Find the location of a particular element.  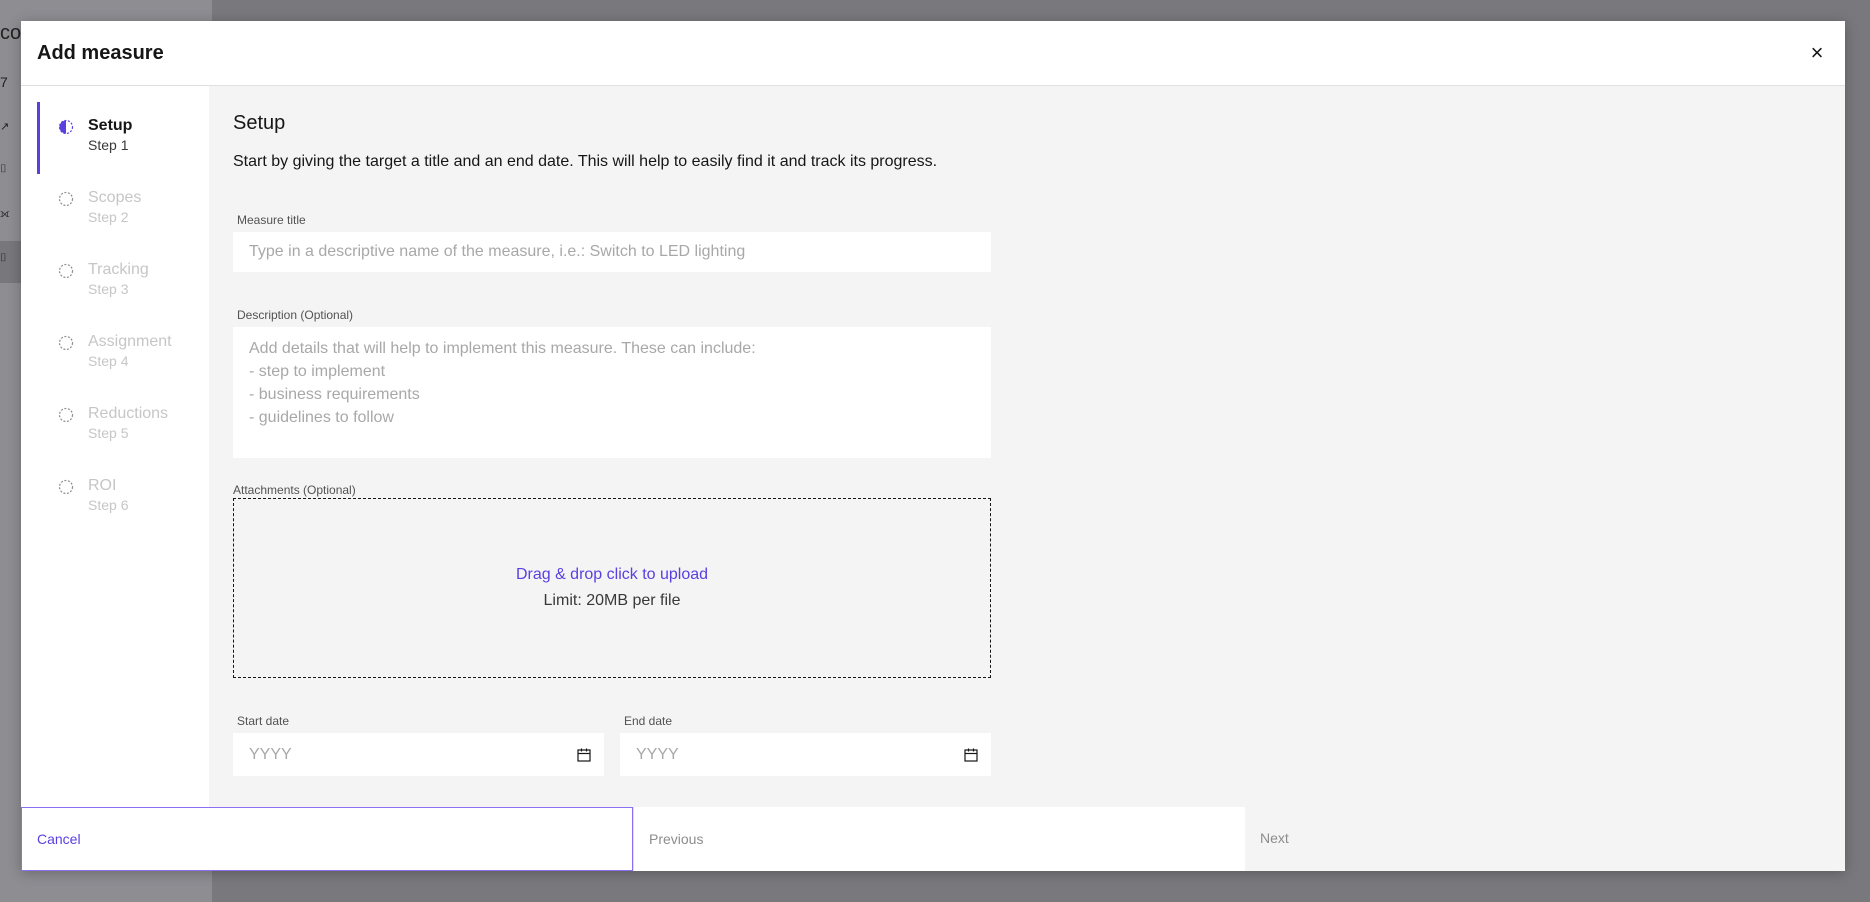

start-date-input is located at coordinates (418, 754).